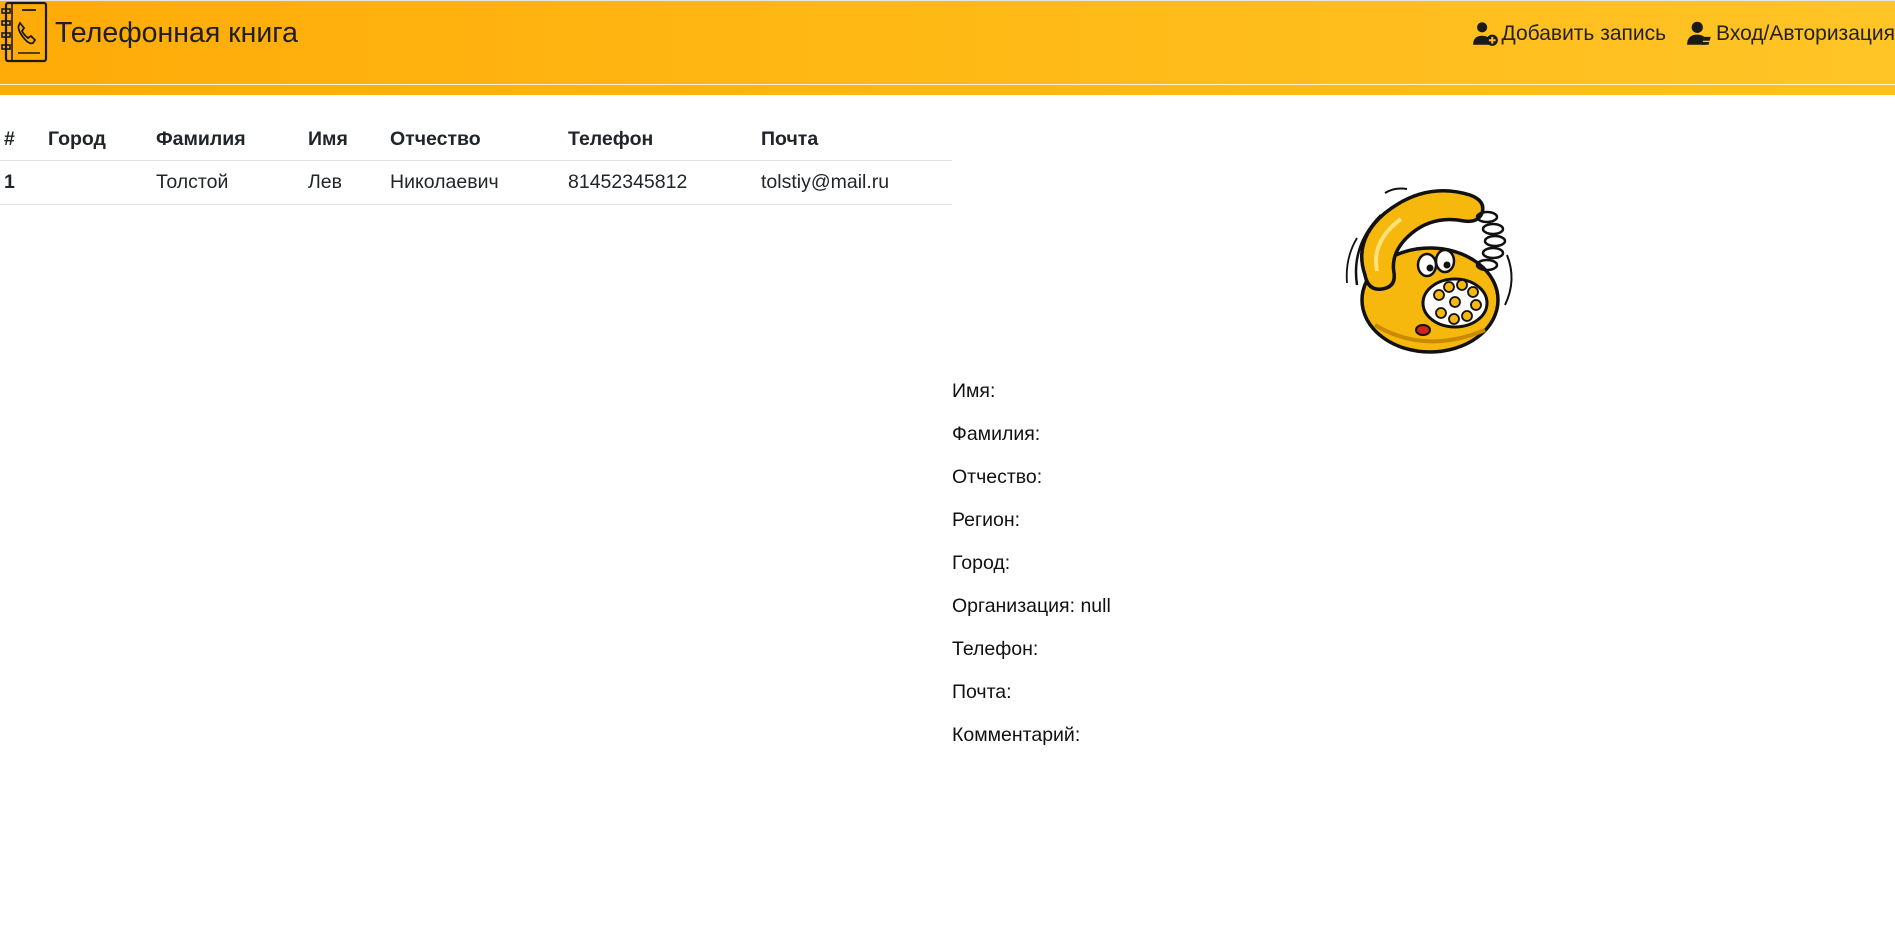 The image size is (1895, 930). What do you see at coordinates (22, 182) in the screenshot?
I see `row-number: 1` at bounding box center [22, 182].